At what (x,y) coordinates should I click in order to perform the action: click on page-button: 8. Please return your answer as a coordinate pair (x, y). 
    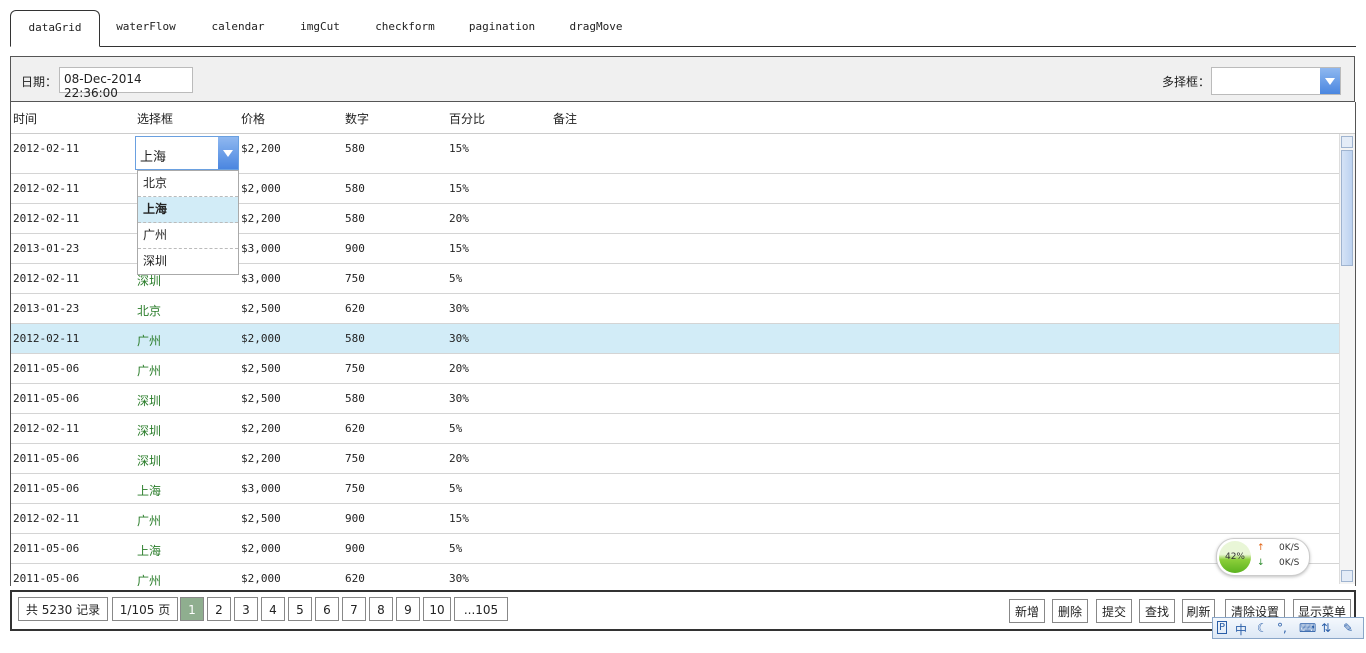
    Looking at the image, I should click on (381, 609).